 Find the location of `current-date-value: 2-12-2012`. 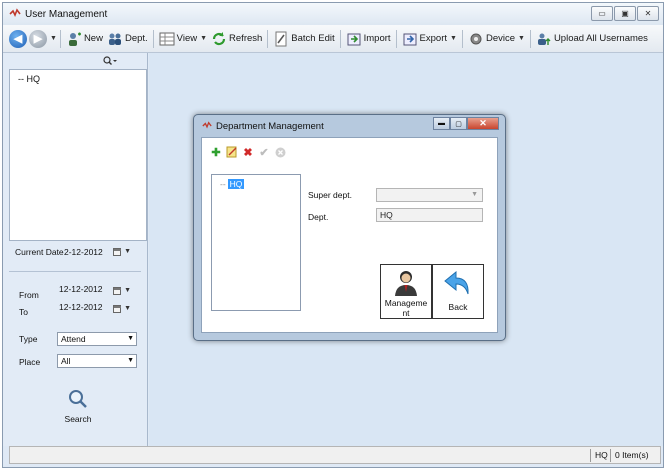

current-date-value: 2-12-2012 is located at coordinates (83, 252).